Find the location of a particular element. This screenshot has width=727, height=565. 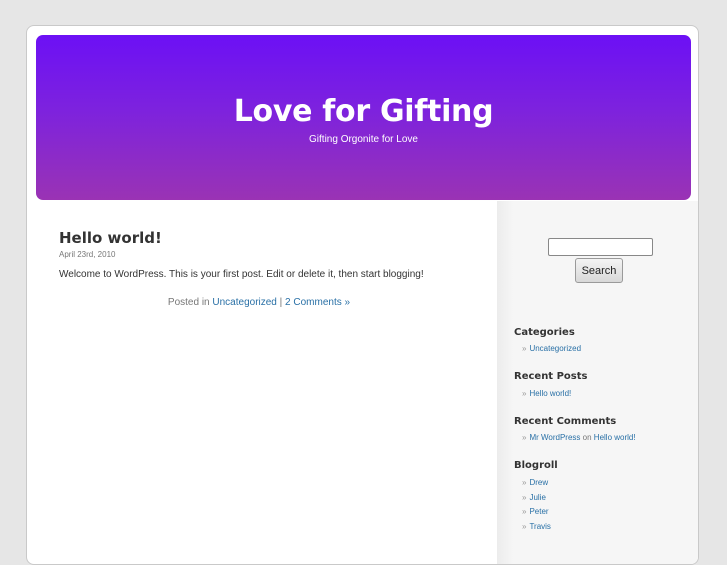

list-item: » Drew is located at coordinates (536, 483).